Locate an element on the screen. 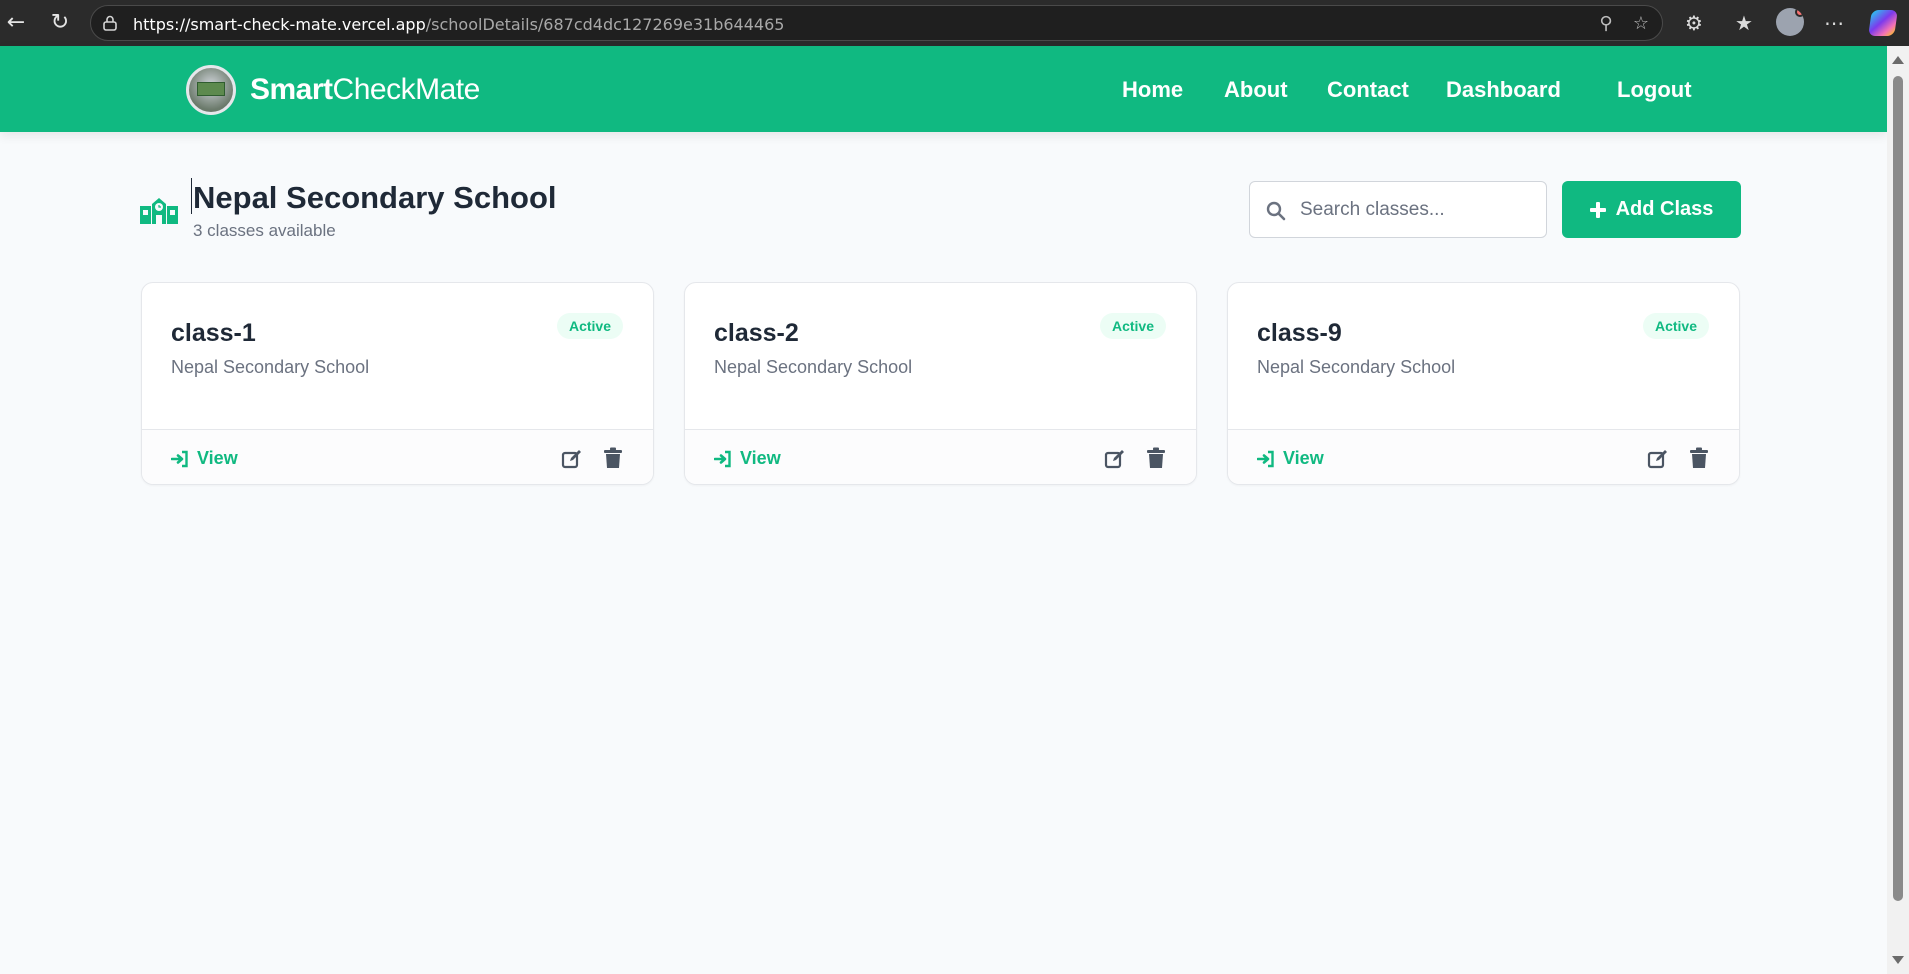 The width and height of the screenshot is (1909, 974). text-cursor is located at coordinates (191, 196).